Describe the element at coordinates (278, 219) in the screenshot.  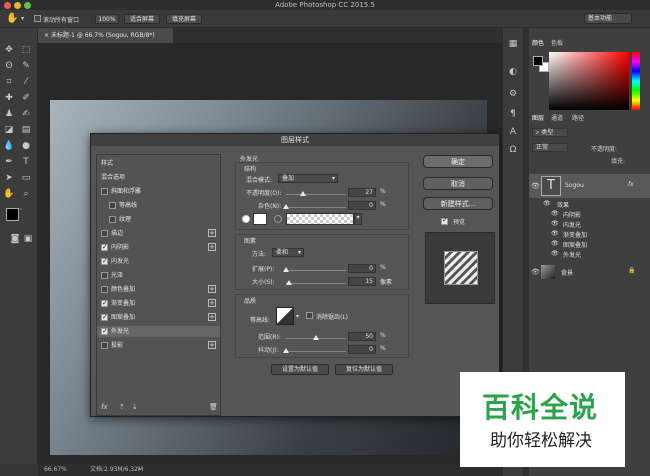
I see `gradient-radio` at that location.